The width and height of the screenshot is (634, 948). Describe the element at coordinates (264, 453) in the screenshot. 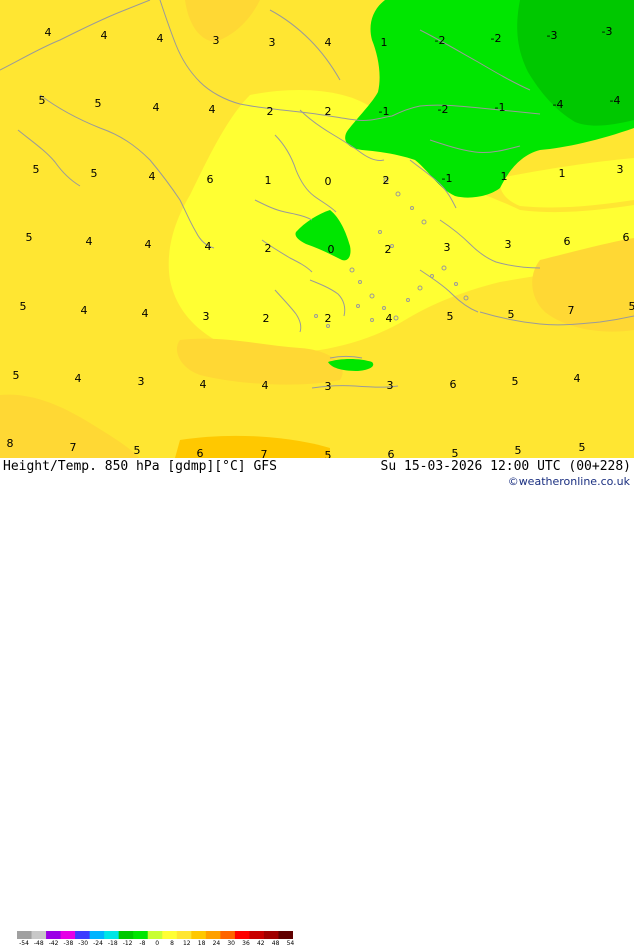

I see `temperature-value: 7` at that location.